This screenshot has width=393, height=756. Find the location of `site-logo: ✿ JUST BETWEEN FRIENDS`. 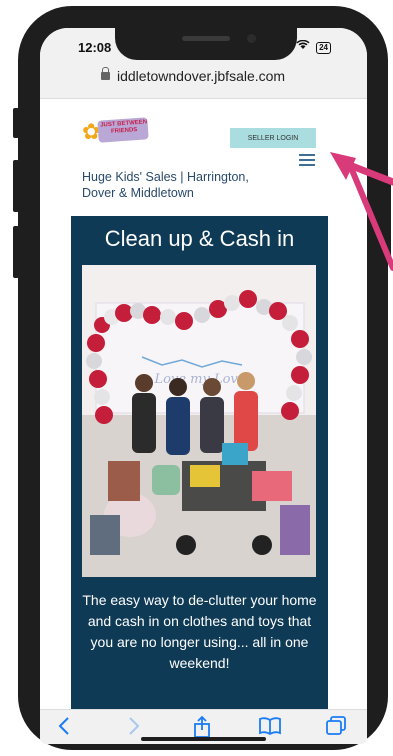

site-logo: ✿ JUST BETWEEN FRIENDS is located at coordinates (117, 130).